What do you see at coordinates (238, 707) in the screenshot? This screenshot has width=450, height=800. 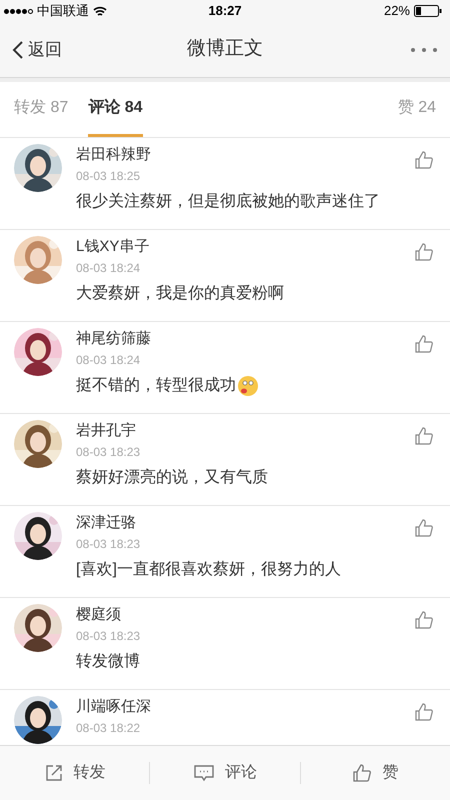 I see `user-name: 川端啄任深` at bounding box center [238, 707].